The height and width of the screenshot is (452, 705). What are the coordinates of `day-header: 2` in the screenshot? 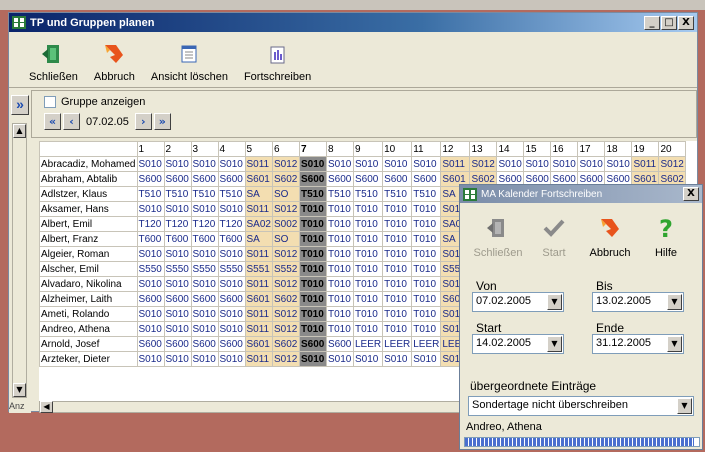 It's located at (177, 149).